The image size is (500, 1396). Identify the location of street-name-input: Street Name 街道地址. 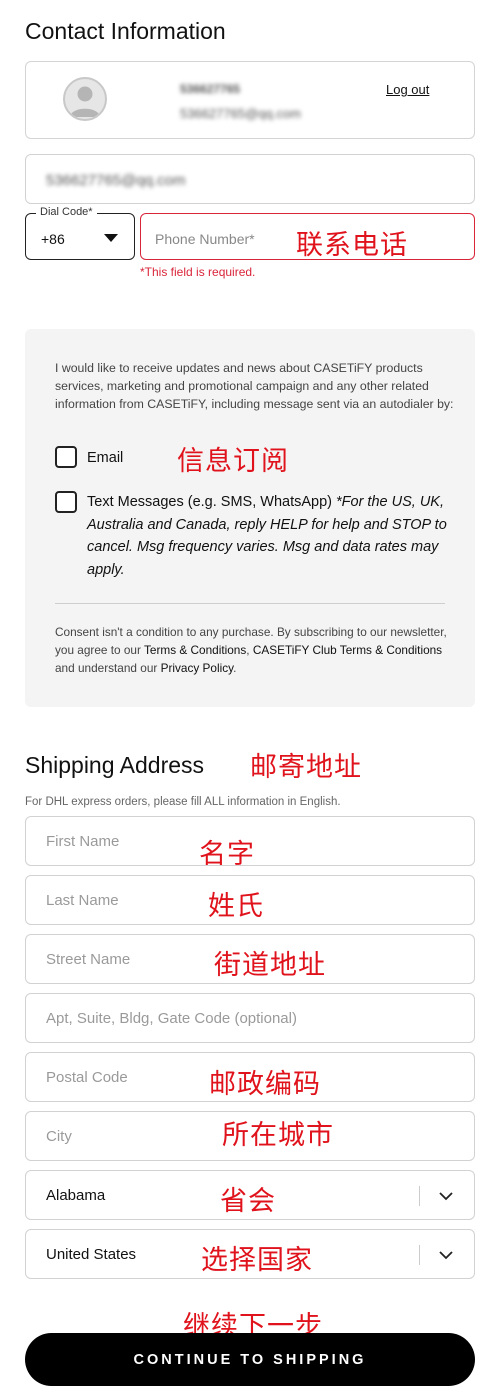
(250, 959).